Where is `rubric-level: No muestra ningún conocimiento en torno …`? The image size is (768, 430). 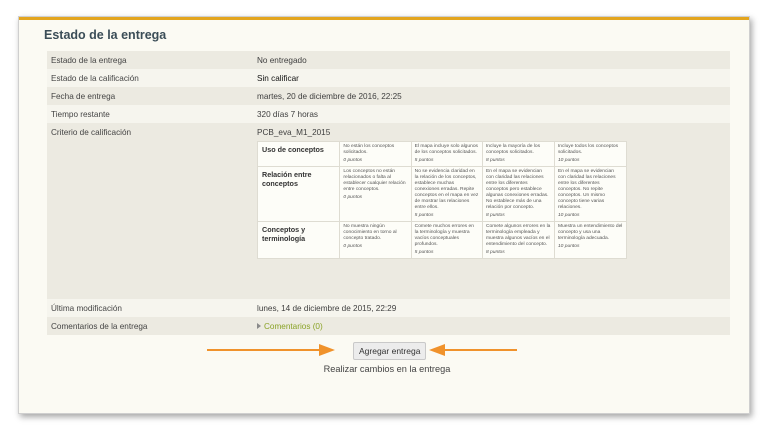
rubric-level: No muestra ningún conocimiento en torno … is located at coordinates (375, 240).